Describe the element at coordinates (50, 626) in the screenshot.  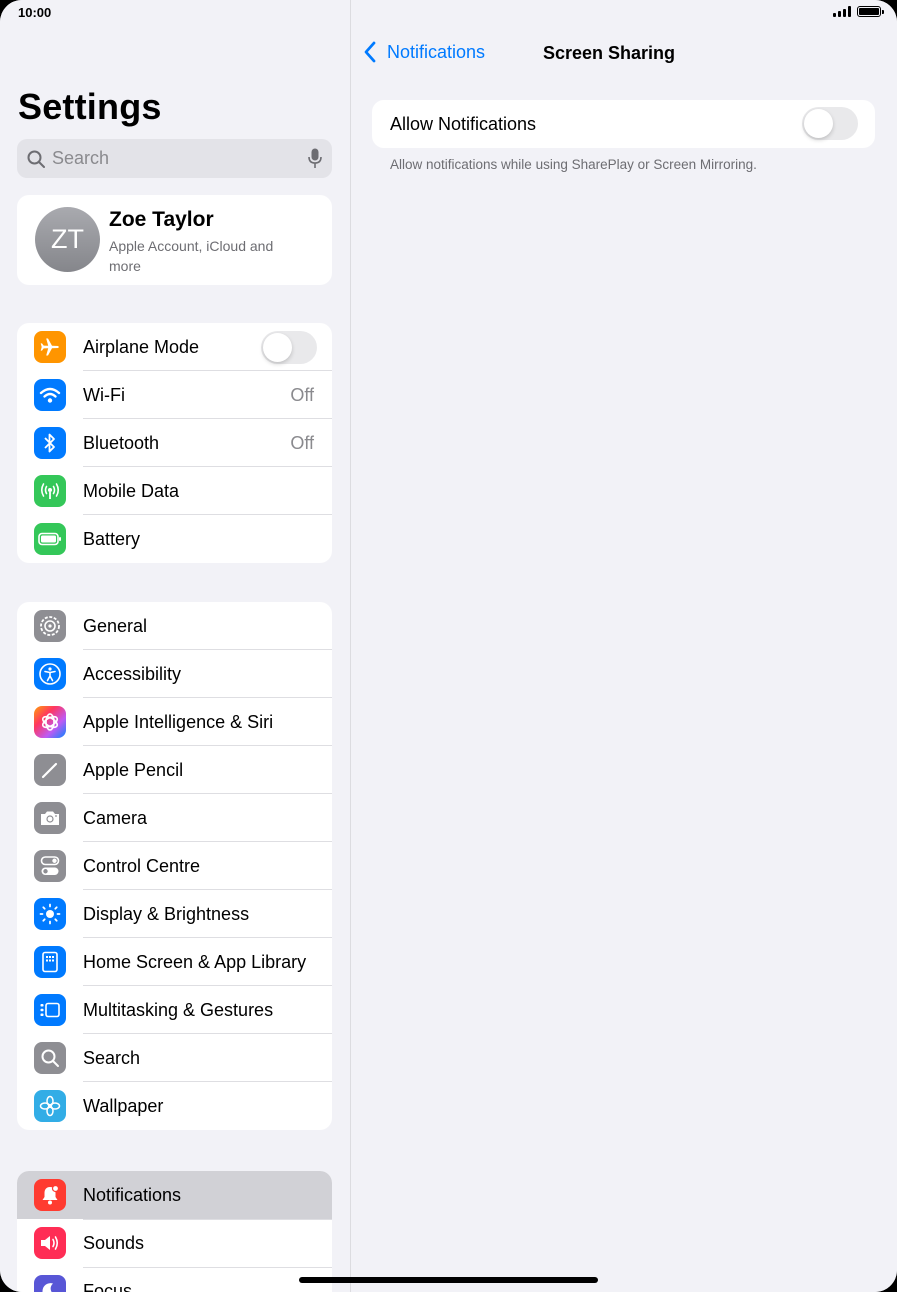
I see `gear-icon` at that location.